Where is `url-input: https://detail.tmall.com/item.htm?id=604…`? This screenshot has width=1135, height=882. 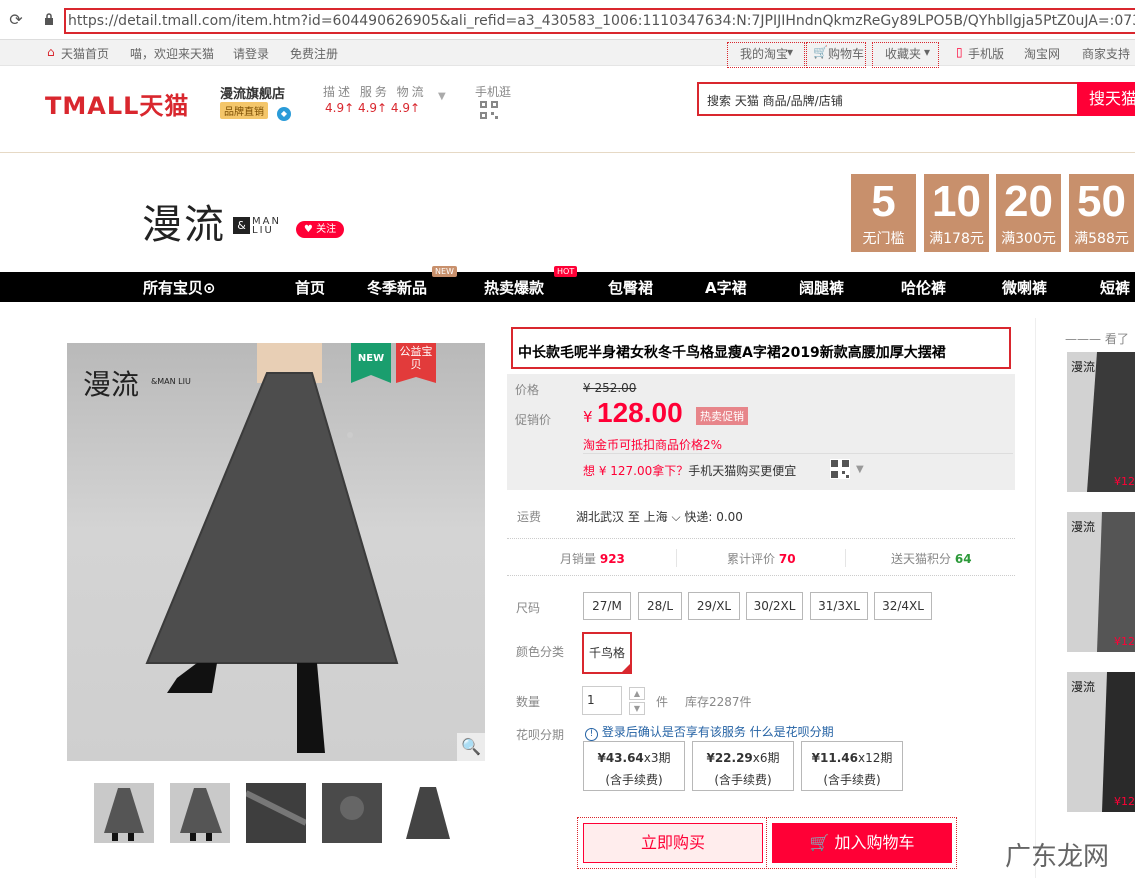 url-input: https://detail.tmall.com/item.htm?id=604… is located at coordinates (599, 21).